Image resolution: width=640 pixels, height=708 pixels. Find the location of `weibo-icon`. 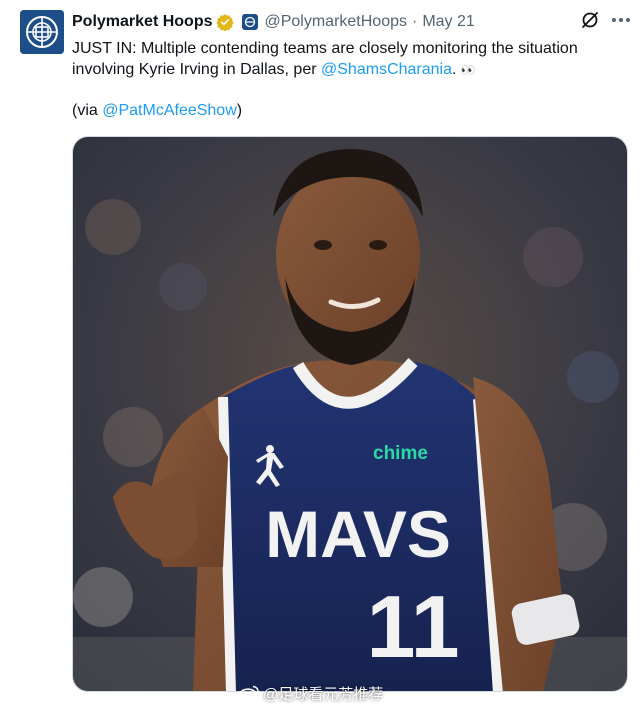

weibo-icon is located at coordinates (248, 693).